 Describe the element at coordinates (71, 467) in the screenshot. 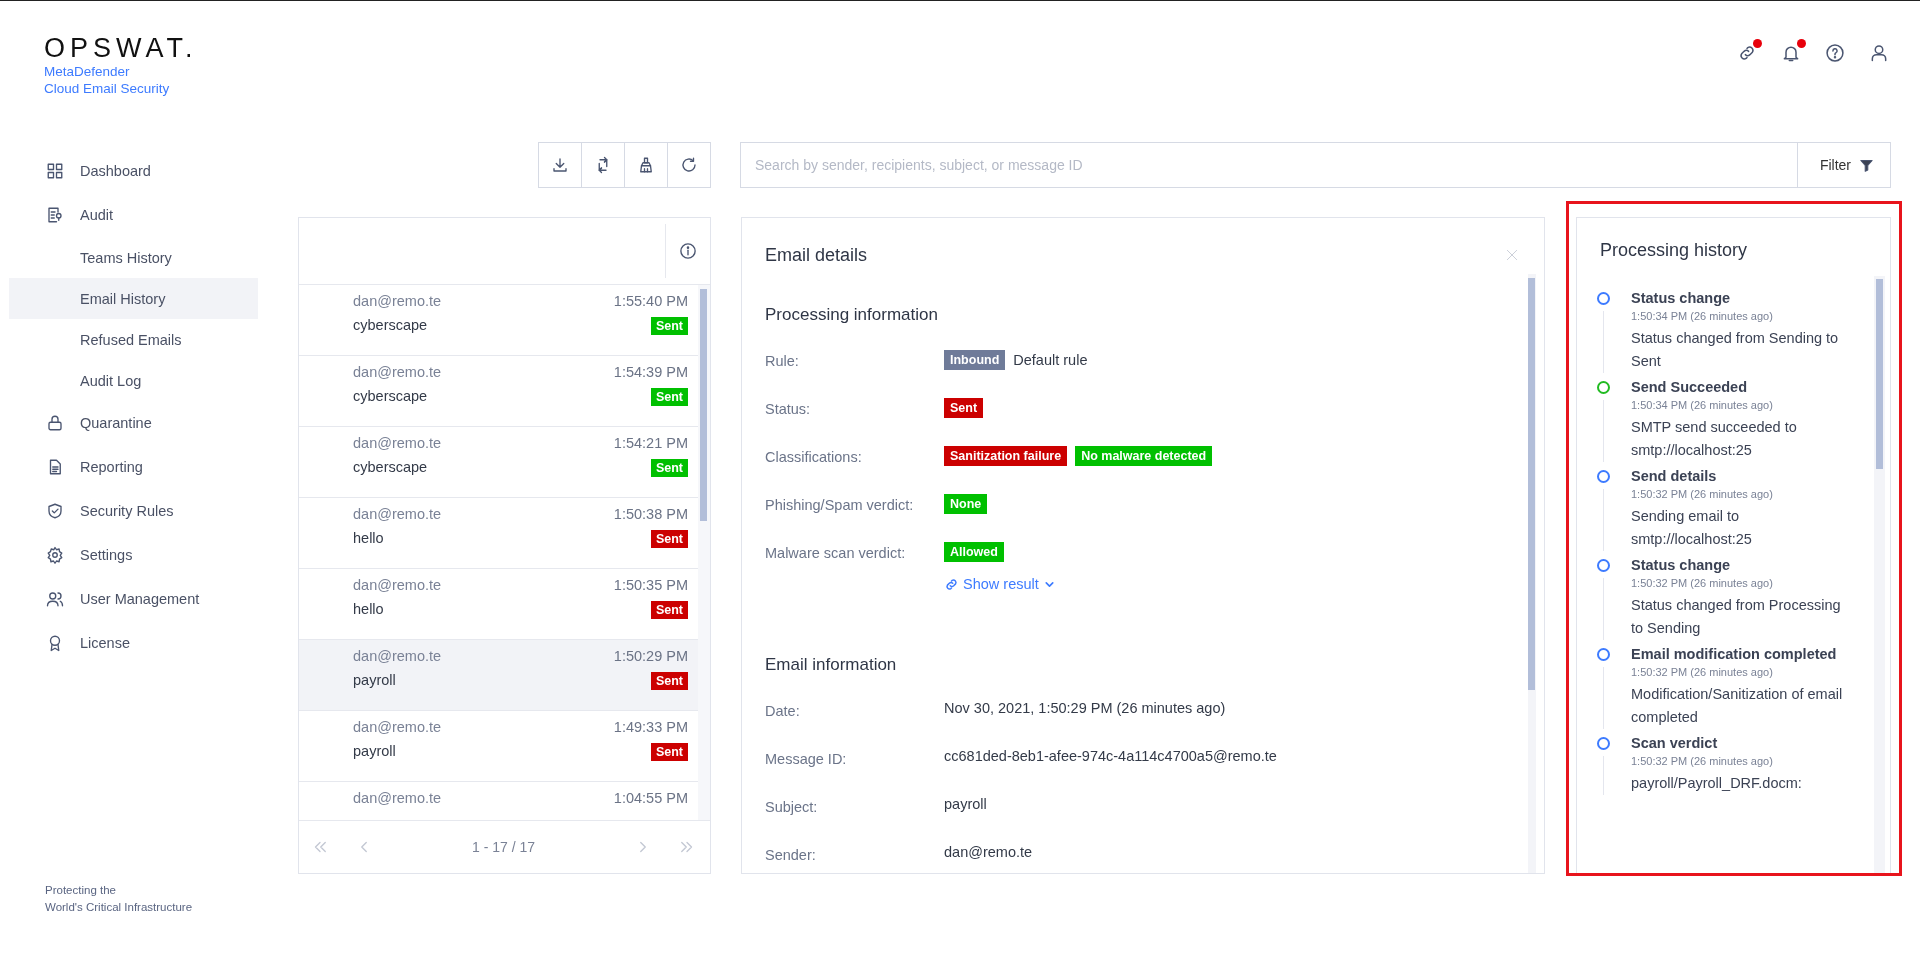

I see `nav-item: Reporting` at that location.